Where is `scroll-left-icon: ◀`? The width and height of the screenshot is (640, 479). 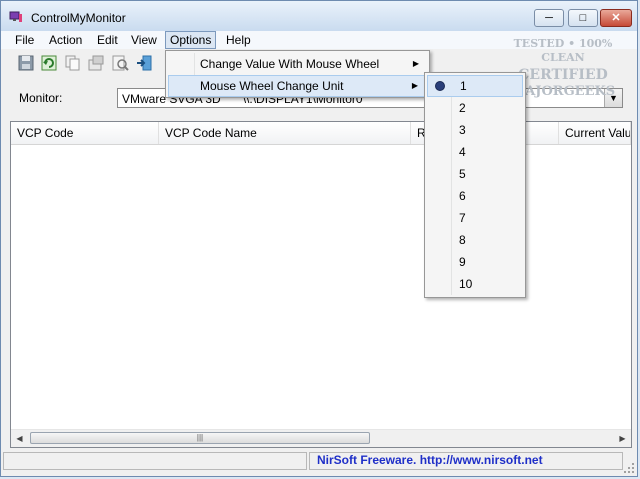 scroll-left-icon: ◀ is located at coordinates (19, 438).